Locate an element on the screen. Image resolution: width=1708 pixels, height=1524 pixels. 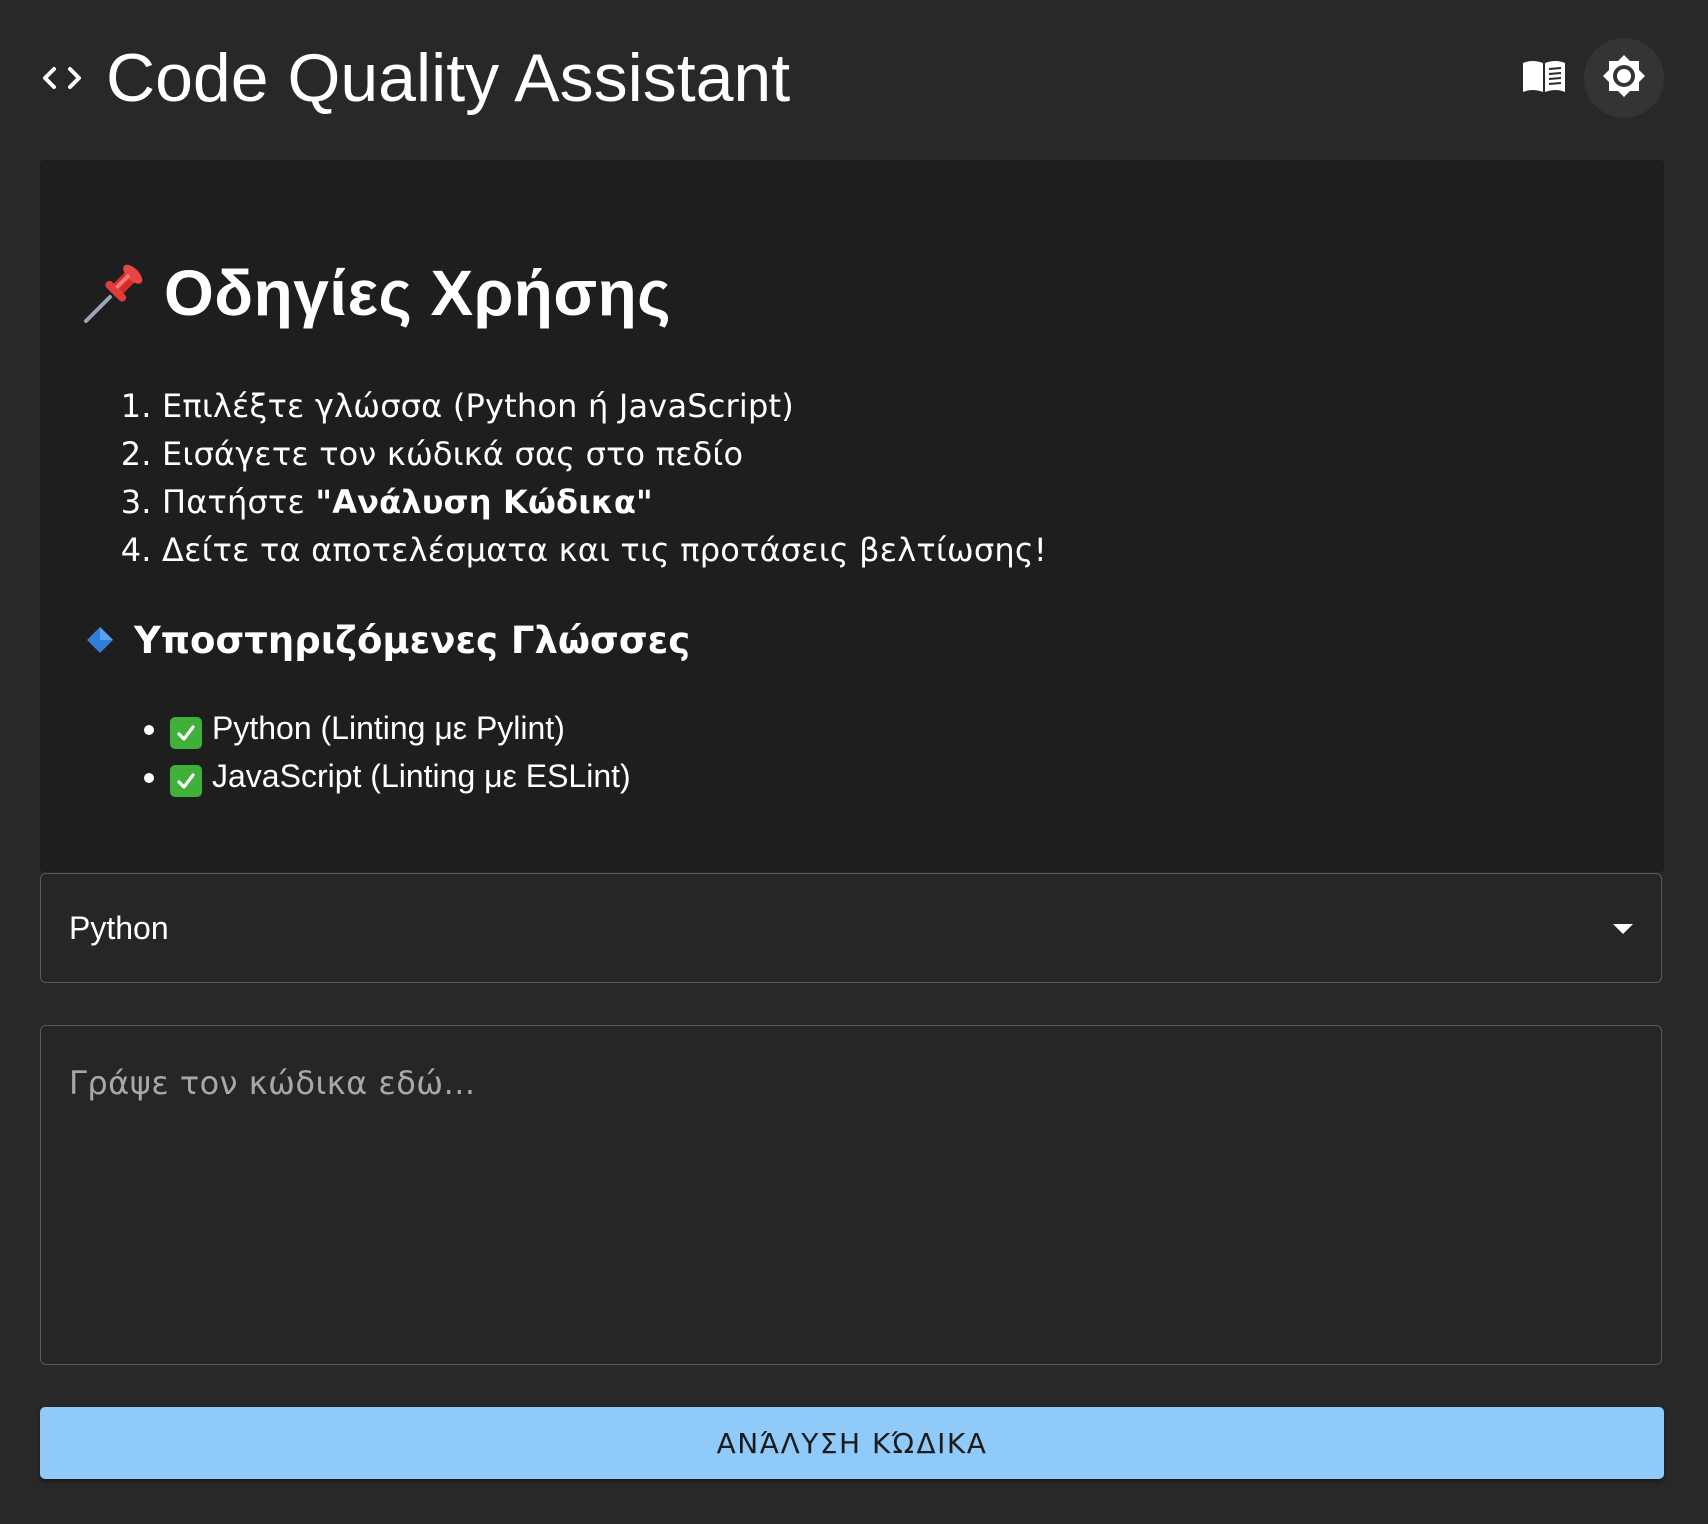
pushpin-icon is located at coordinates (114, 293).